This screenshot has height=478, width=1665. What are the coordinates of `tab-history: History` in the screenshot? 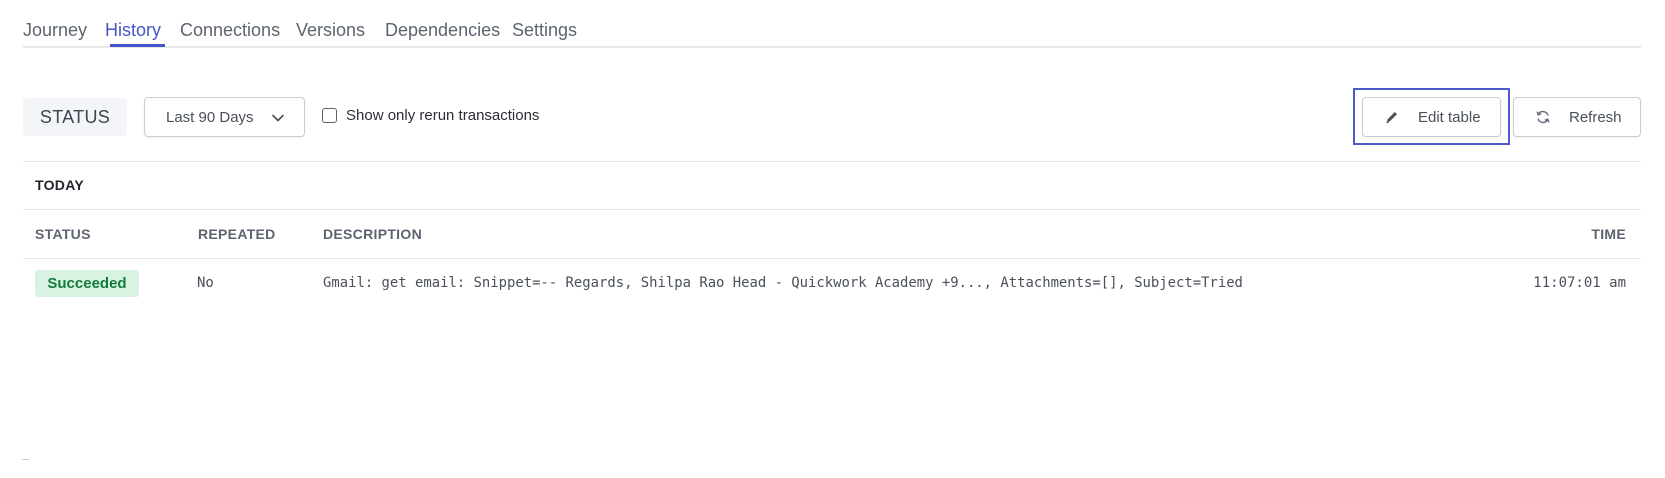 It's located at (133, 30).